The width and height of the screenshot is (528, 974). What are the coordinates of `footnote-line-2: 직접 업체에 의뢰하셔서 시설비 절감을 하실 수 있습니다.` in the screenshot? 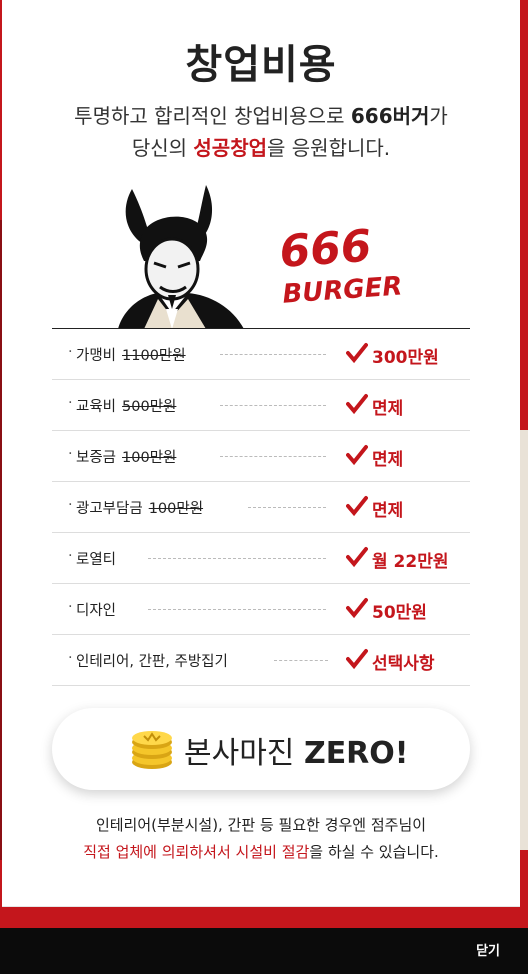 It's located at (261, 852).